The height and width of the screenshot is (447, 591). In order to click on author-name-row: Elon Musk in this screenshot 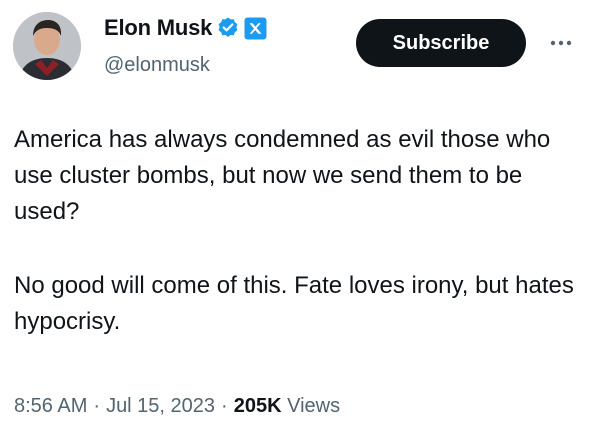, I will do `click(185, 28)`.